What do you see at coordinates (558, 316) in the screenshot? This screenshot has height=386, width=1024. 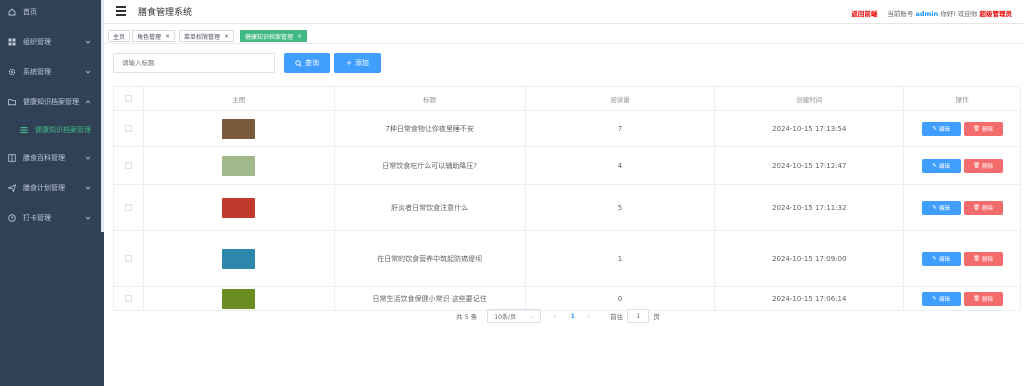 I see `pagination: 共 5 条 10条/页 ⌄ ‹ 1 › 前往 页` at bounding box center [558, 316].